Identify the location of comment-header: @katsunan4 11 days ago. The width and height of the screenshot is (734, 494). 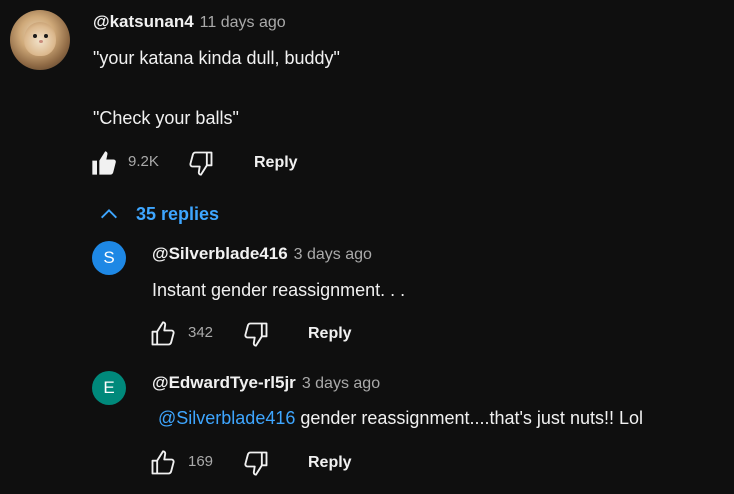
(189, 22).